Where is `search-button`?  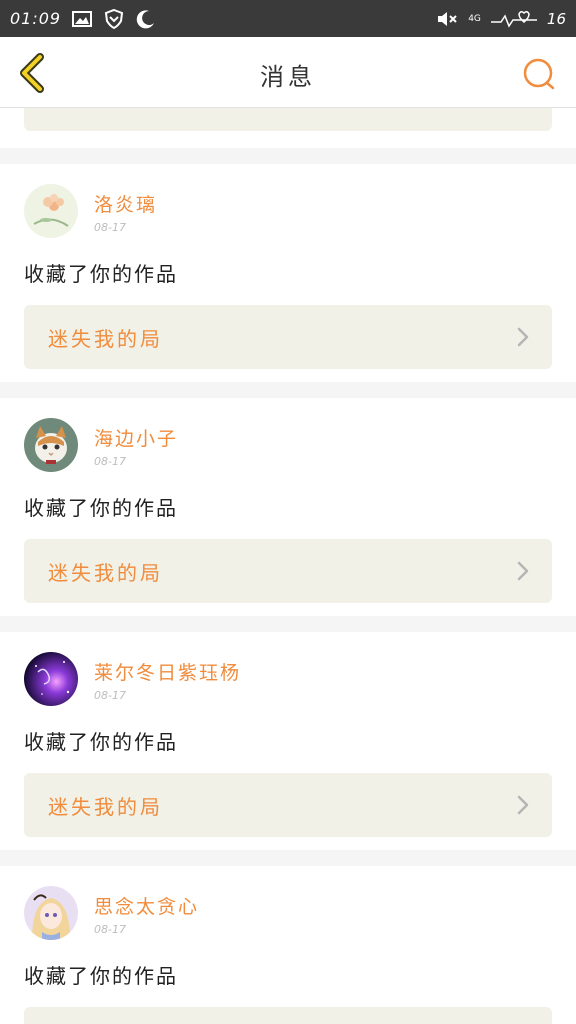 search-button is located at coordinates (539, 74).